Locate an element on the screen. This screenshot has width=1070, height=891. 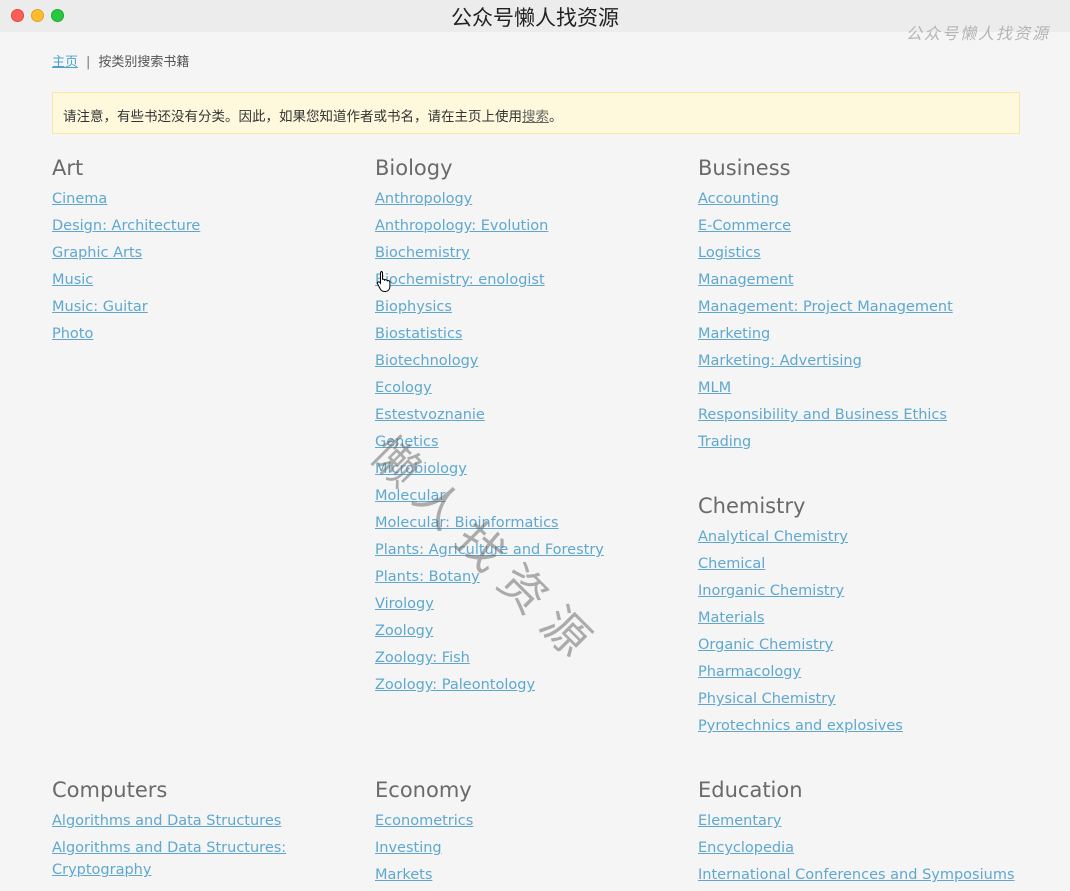
subcategory-link: Chemical is located at coordinates (731, 564).